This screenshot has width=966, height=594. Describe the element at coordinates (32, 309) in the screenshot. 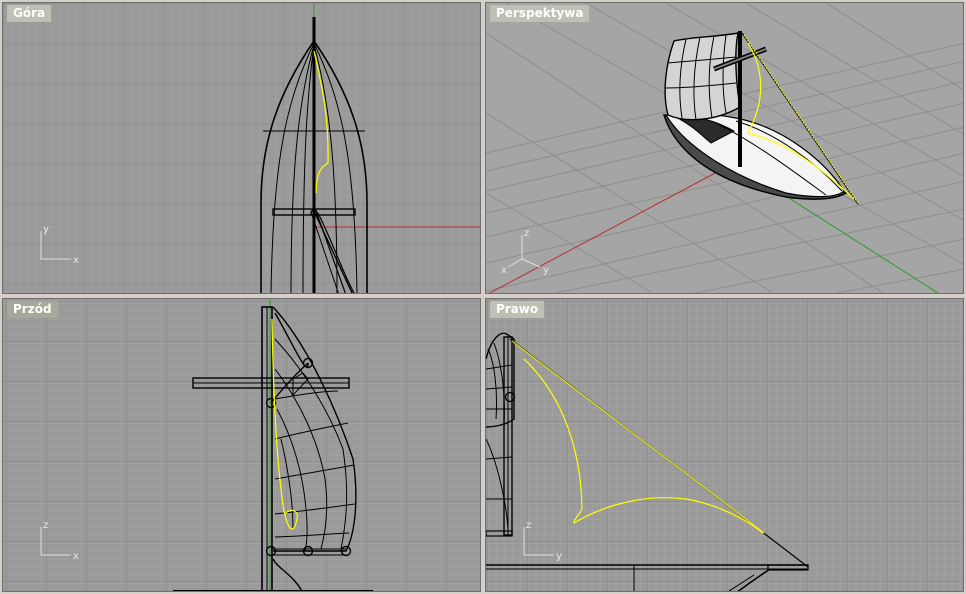

I see `viewport-title-front: Przód` at that location.